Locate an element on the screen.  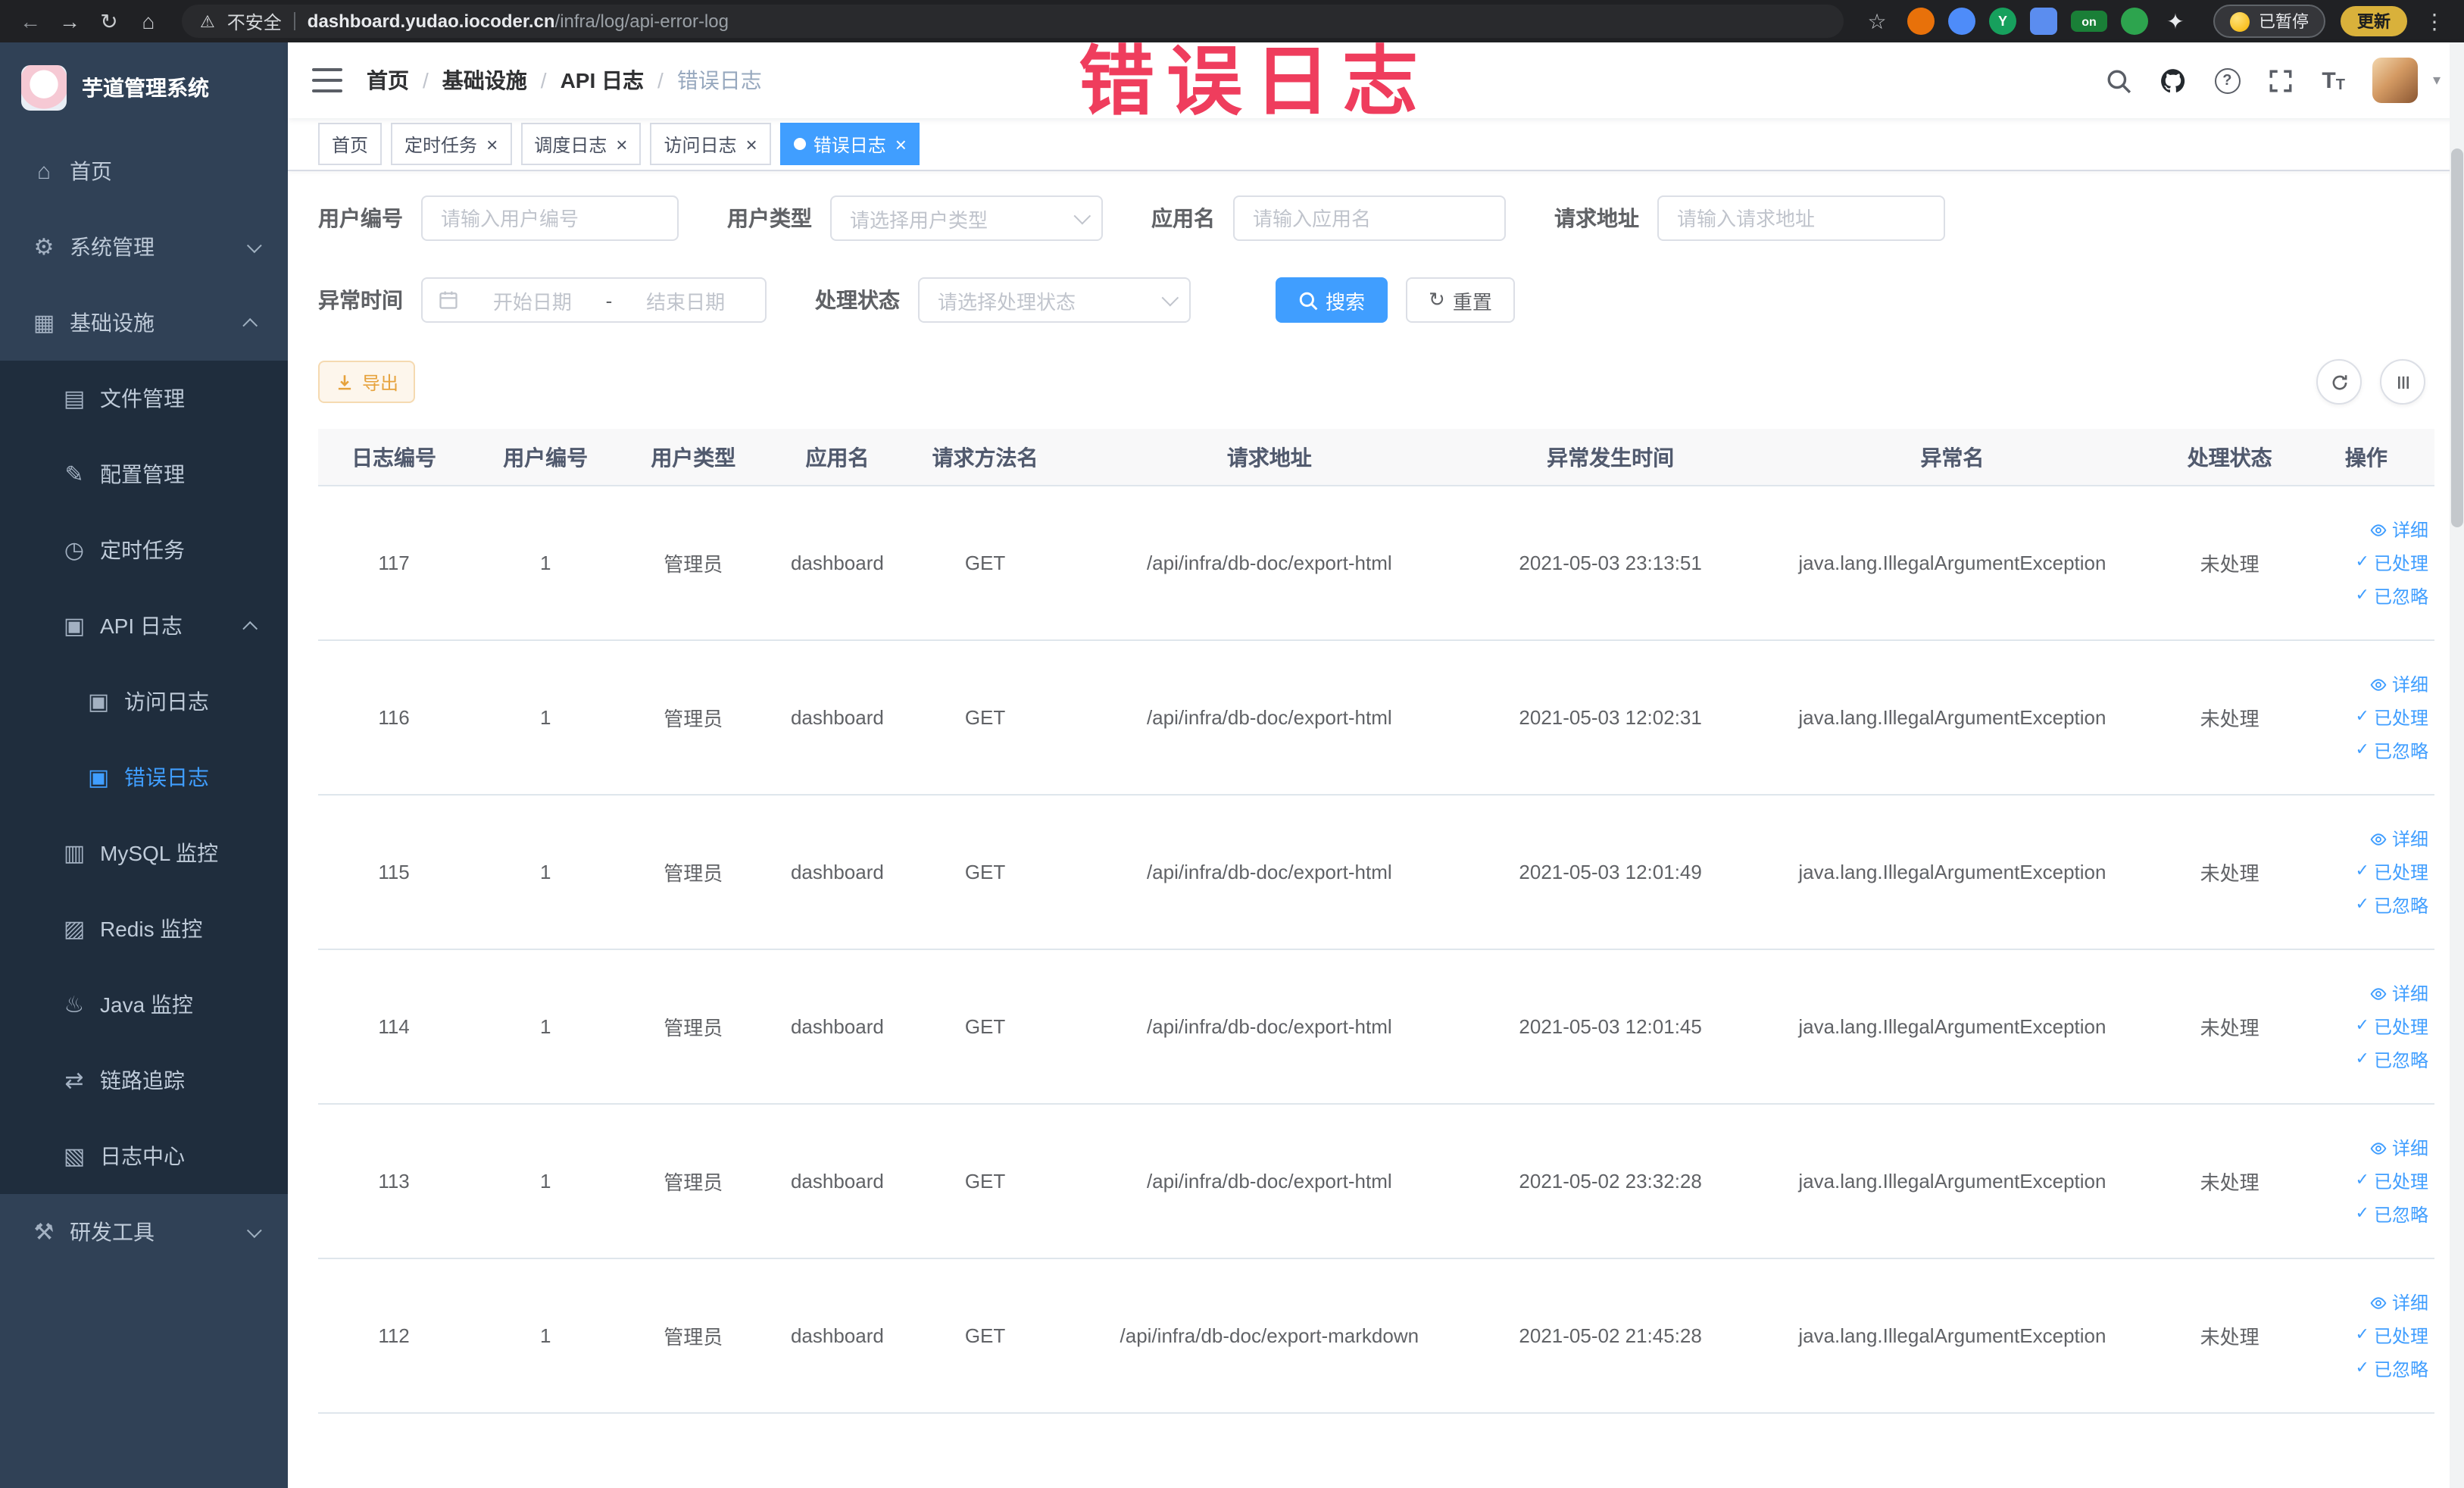
sidebar-item: ▧ 日志中心 is located at coordinates (144, 1156).